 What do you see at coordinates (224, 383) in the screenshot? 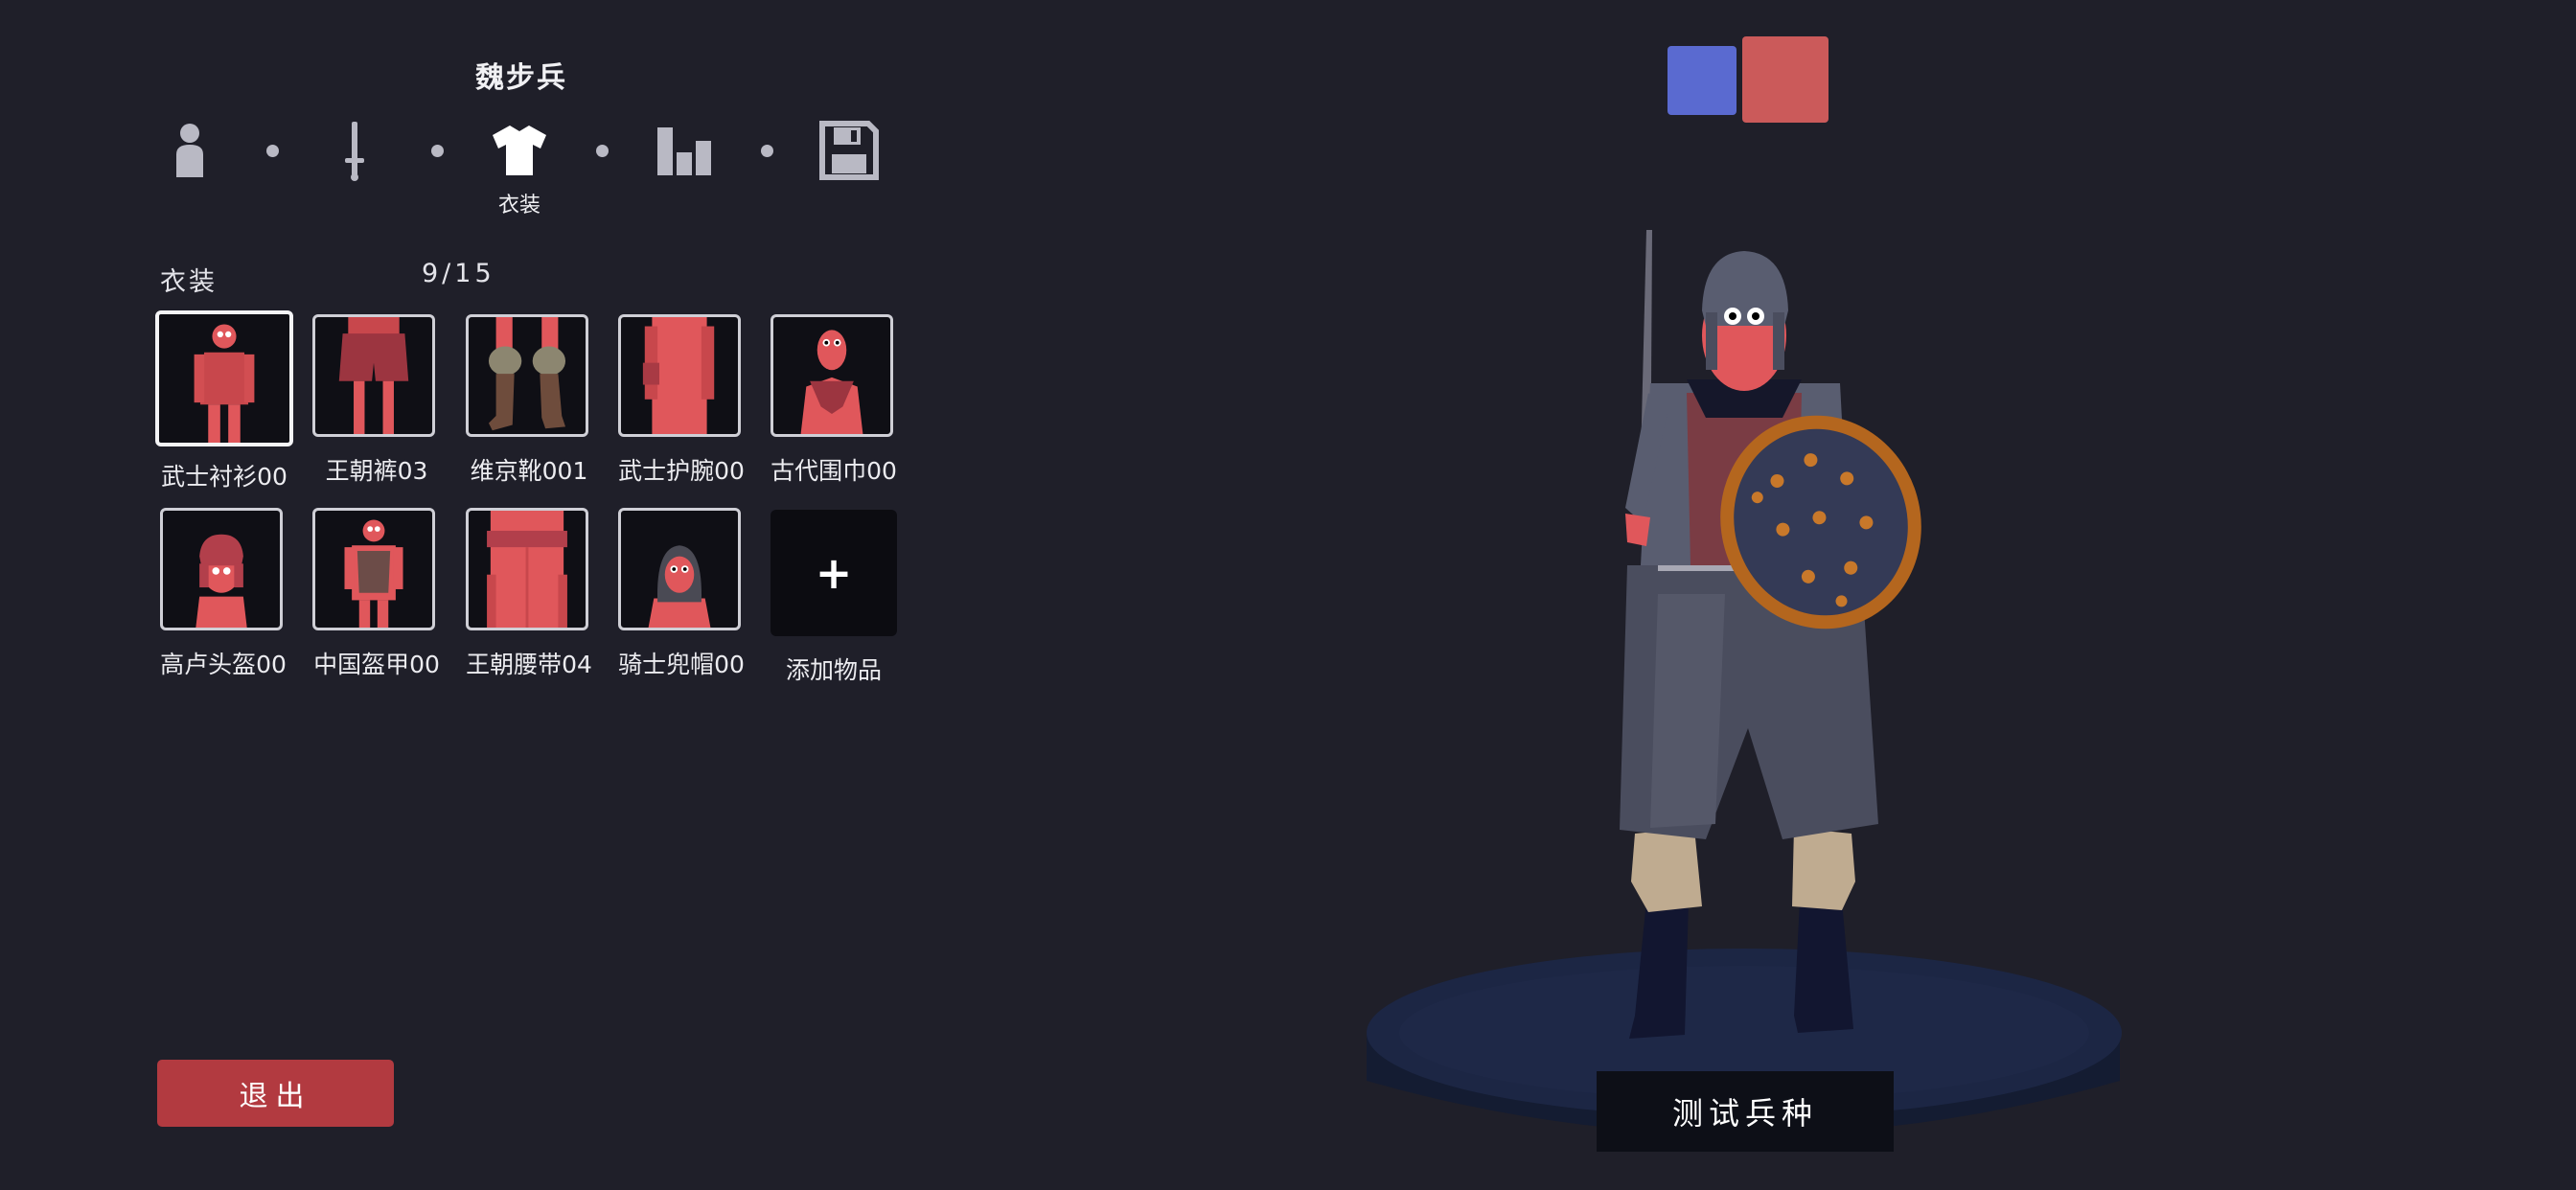
I see `samurai-shirt-icon` at bounding box center [224, 383].